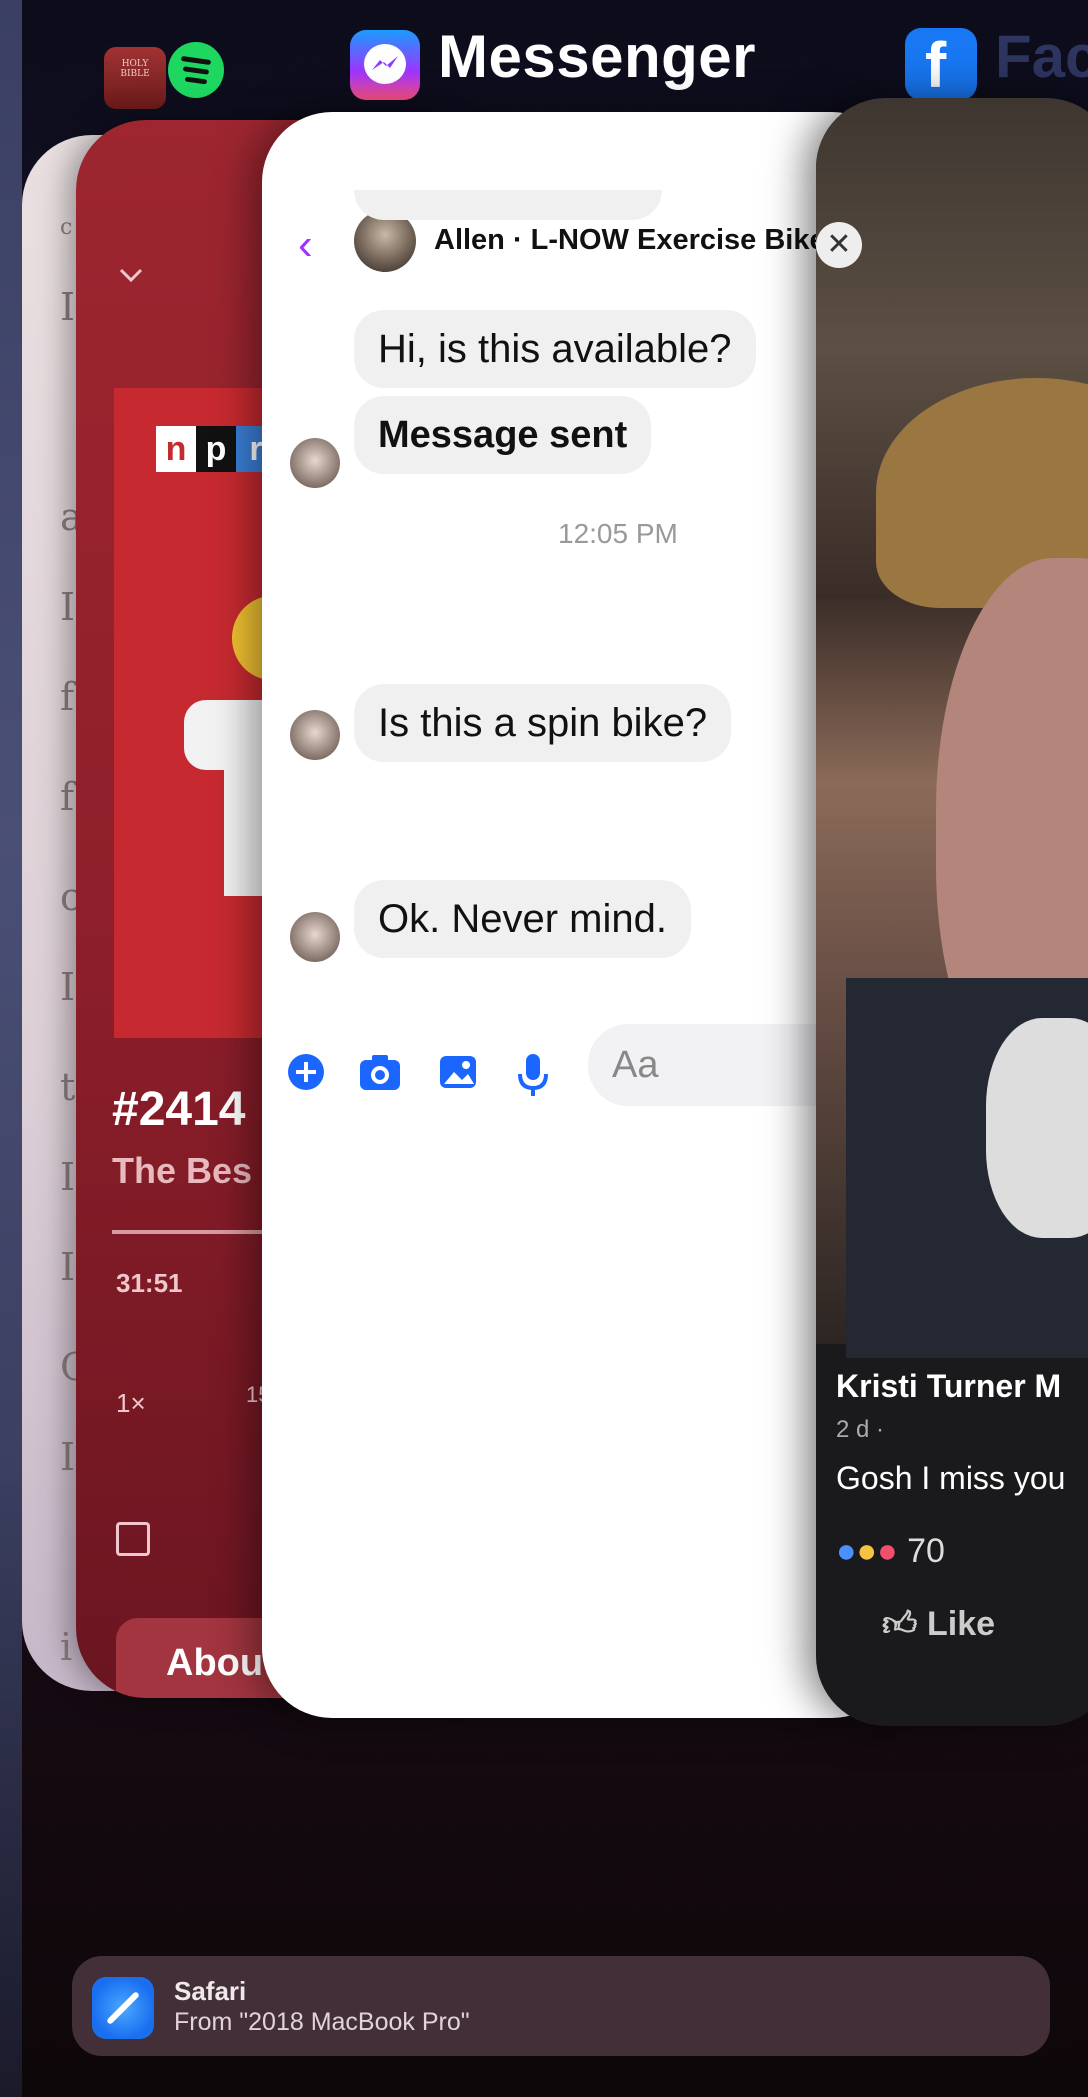 The height and width of the screenshot is (2097, 1088). I want to click on messenger-icon, so click(385, 65).